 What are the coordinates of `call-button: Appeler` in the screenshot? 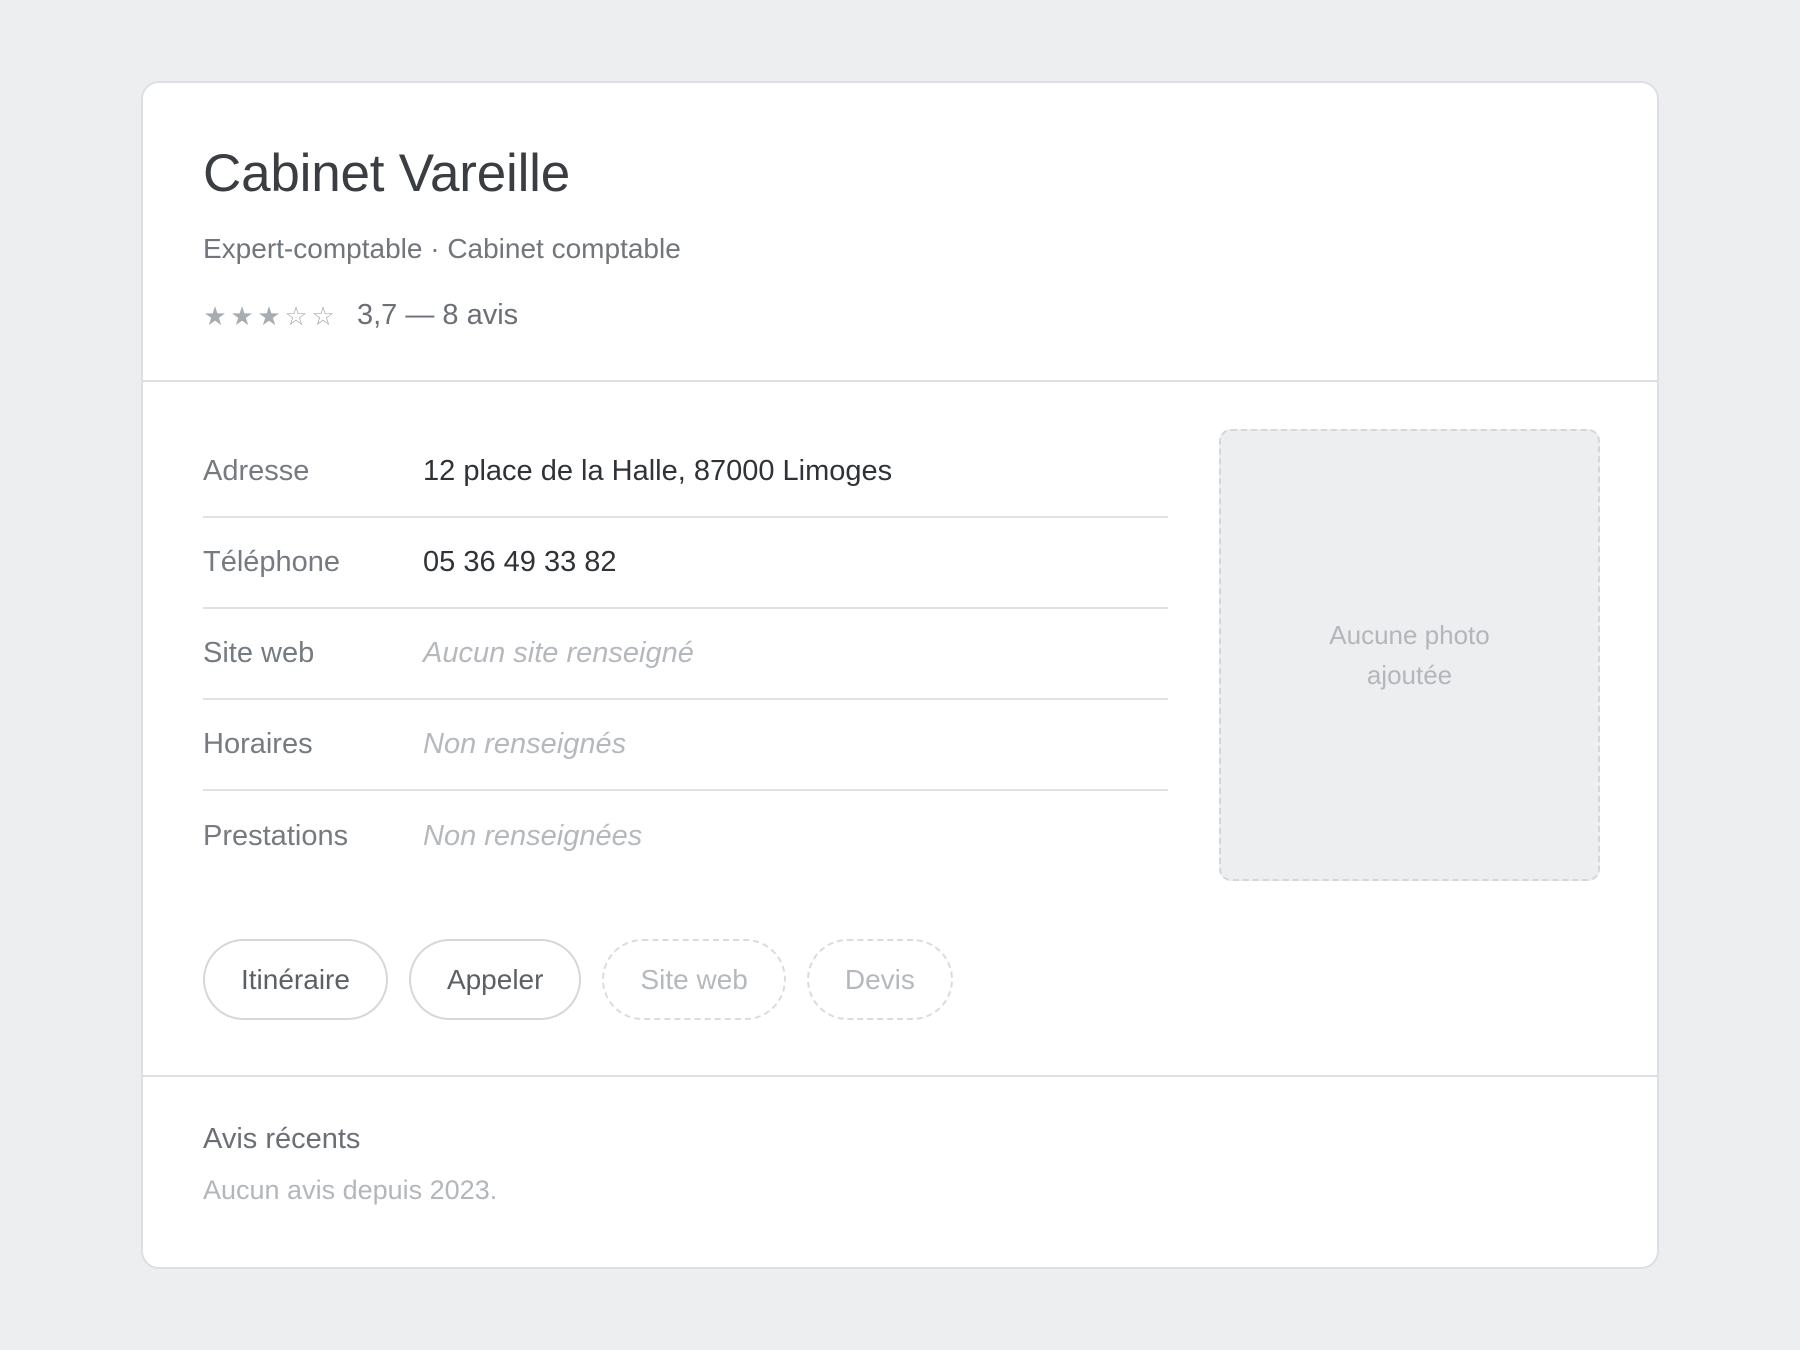 It's located at (495, 979).